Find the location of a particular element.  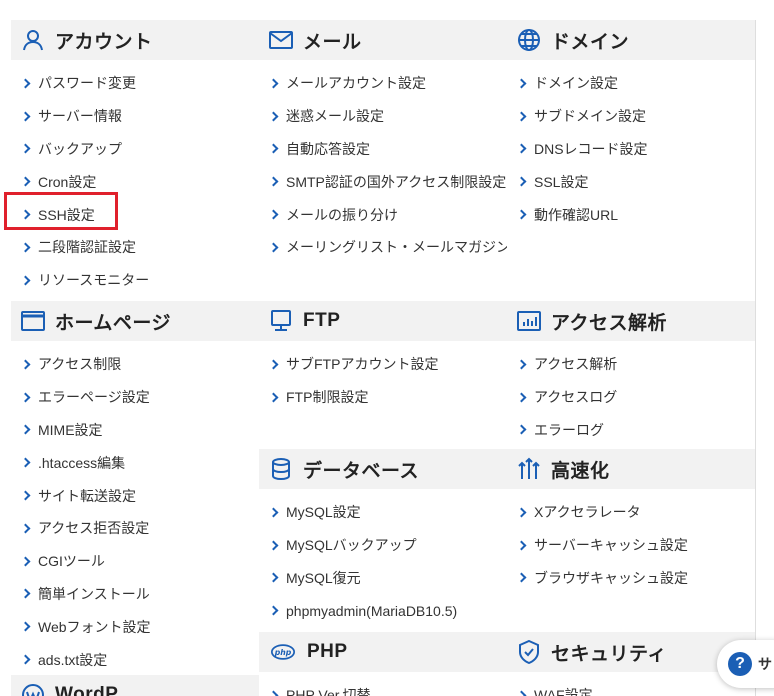

menu-item-backup: バックアップ is located at coordinates (135, 149).